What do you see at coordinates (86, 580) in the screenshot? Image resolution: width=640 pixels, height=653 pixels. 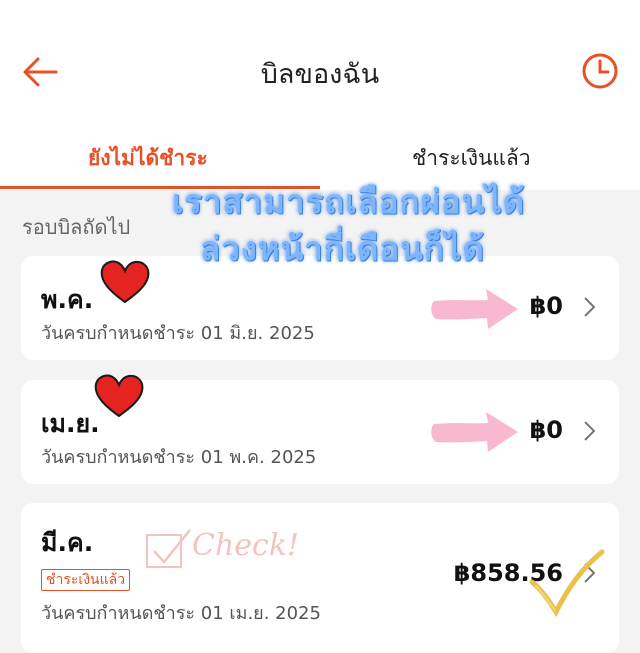 I see `status-badge: ชำระเงินแล้ว` at bounding box center [86, 580].